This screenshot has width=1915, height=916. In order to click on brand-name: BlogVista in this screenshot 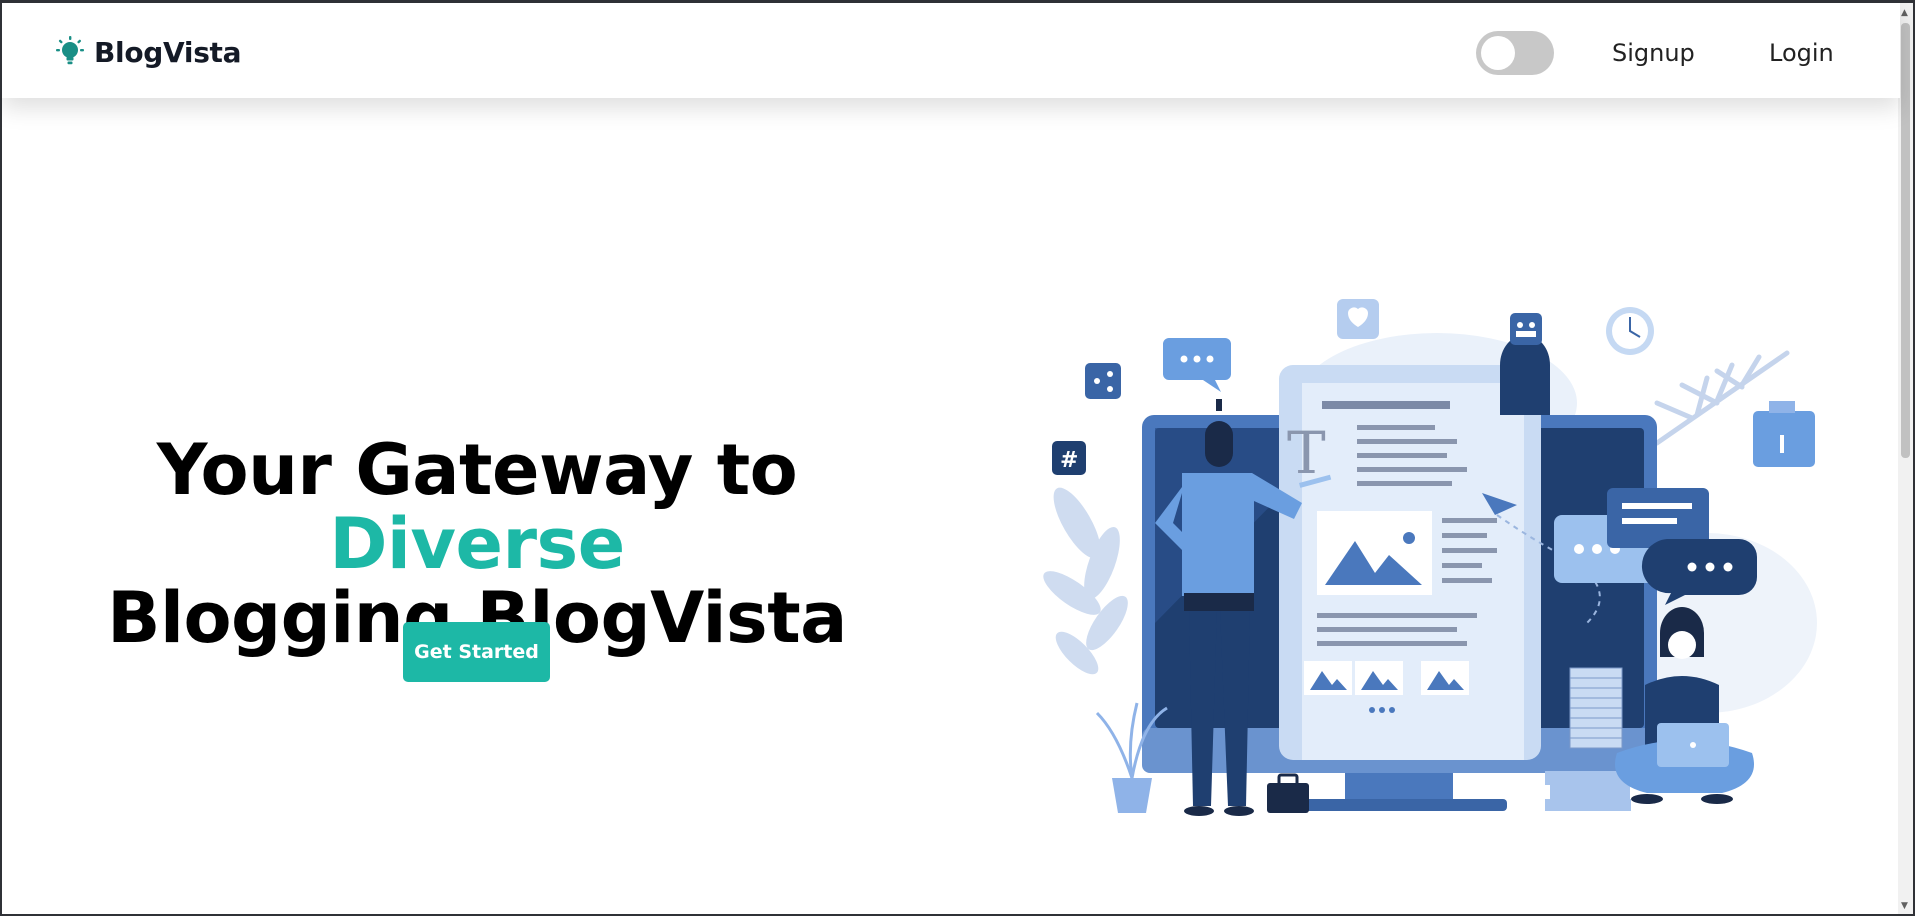, I will do `click(168, 52)`.